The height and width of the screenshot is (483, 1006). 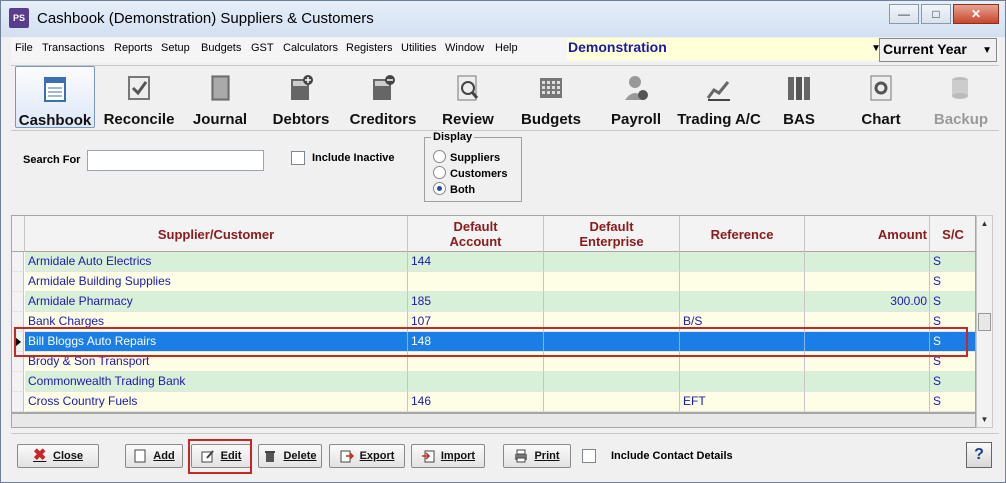 What do you see at coordinates (636, 97) in the screenshot?
I see `toolbar-payroll: Payroll` at bounding box center [636, 97].